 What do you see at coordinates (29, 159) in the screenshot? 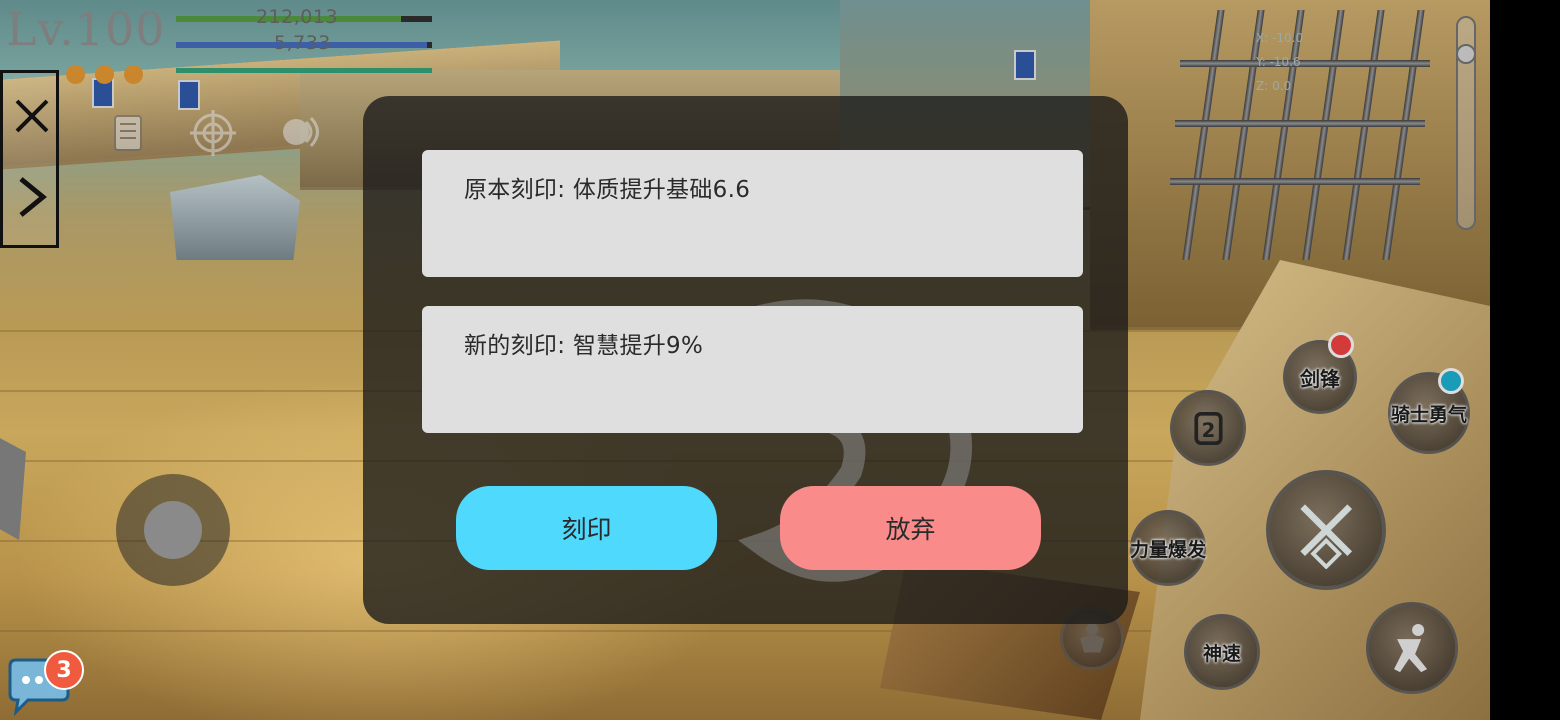
I see `side-panel` at bounding box center [29, 159].